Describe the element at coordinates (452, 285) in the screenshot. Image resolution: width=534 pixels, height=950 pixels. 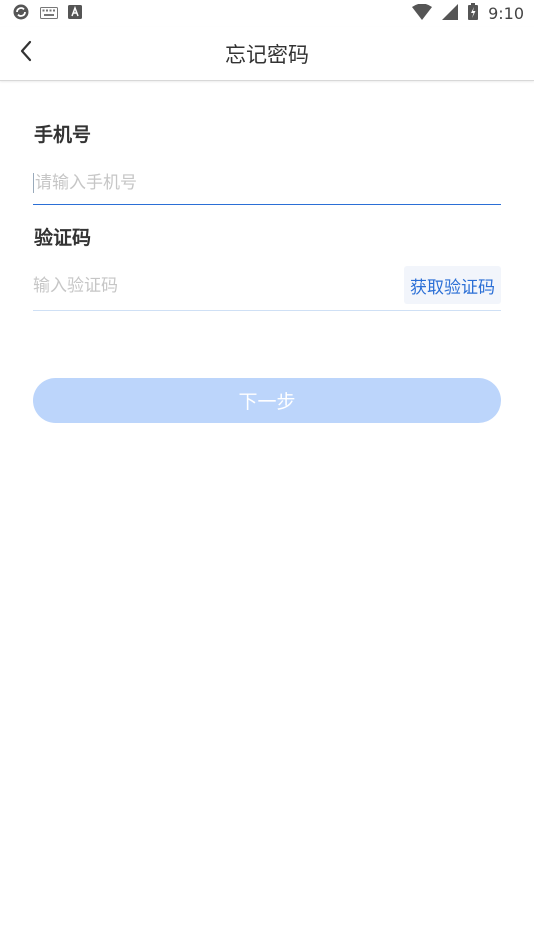
I see `get-code-button: 获取验证码` at that location.